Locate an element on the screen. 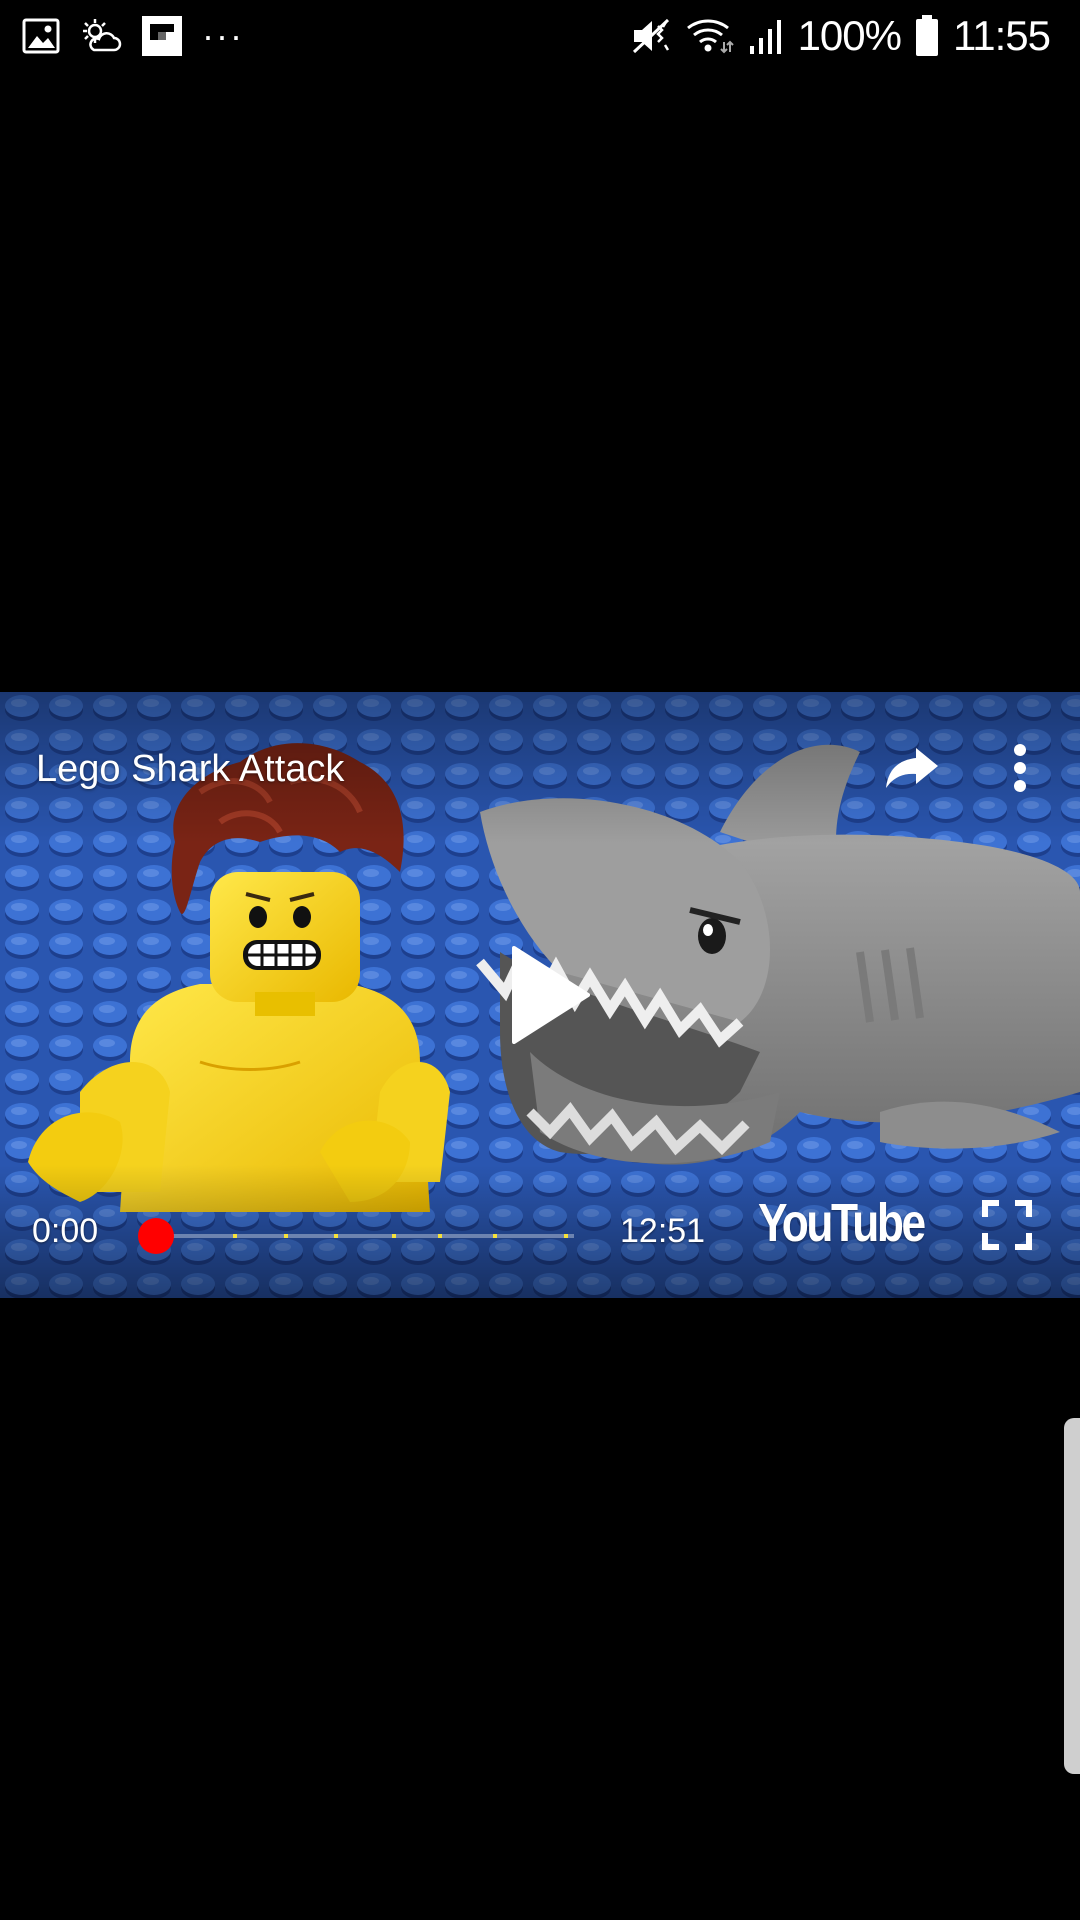 This screenshot has height=1920, width=1080. status-bar: ··· 100% 11:55 is located at coordinates (540, 36).